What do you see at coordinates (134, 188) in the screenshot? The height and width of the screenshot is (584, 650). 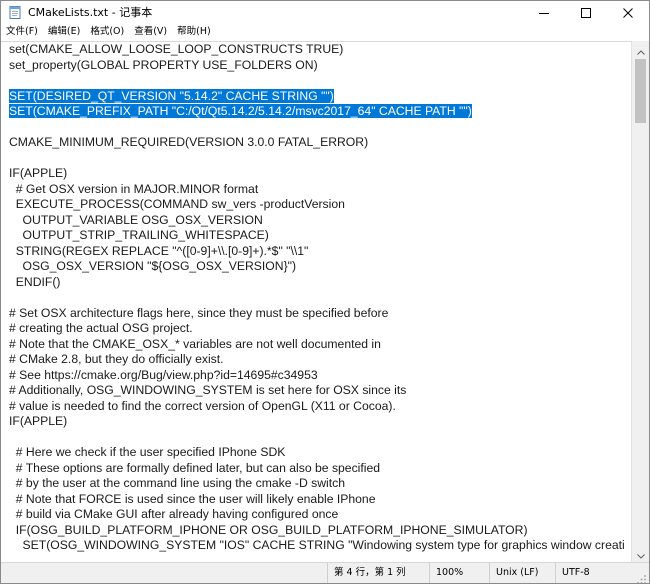 I see `editor-line-text: # Get OSX version in MAJOR.MINOR format` at bounding box center [134, 188].